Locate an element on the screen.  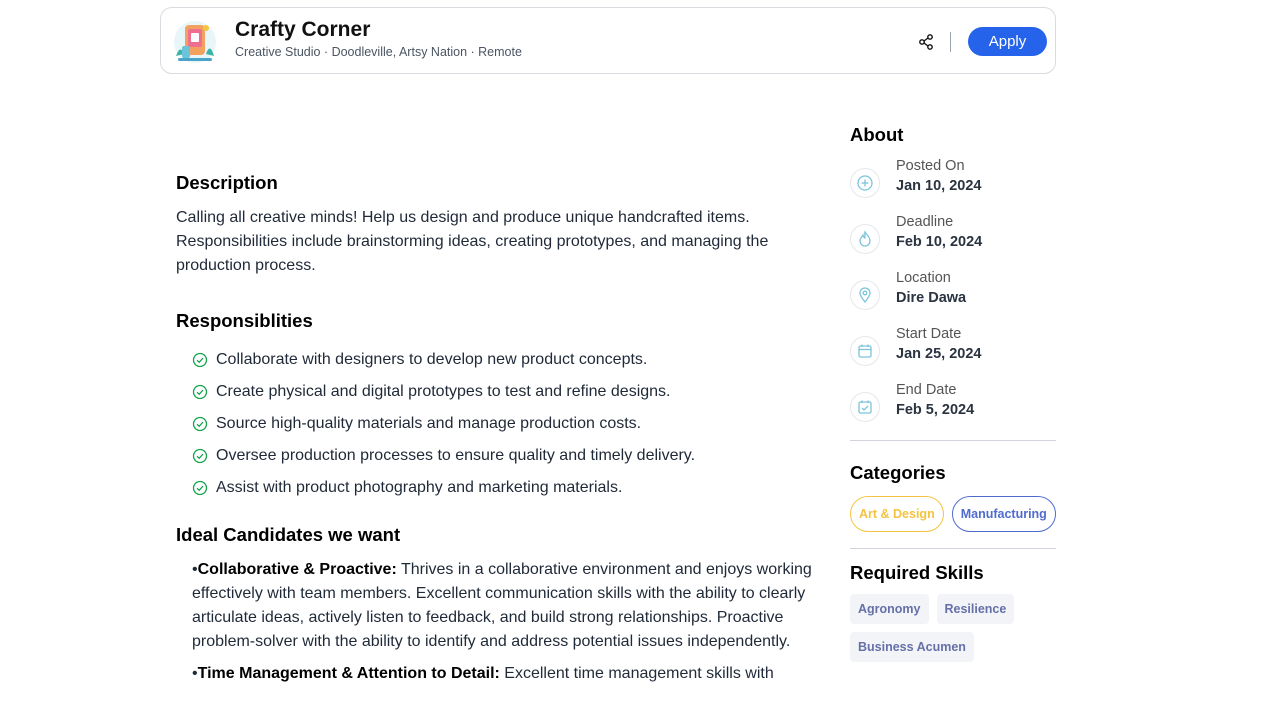
responsibilities-title: Responsiblities is located at coordinates (244, 320).